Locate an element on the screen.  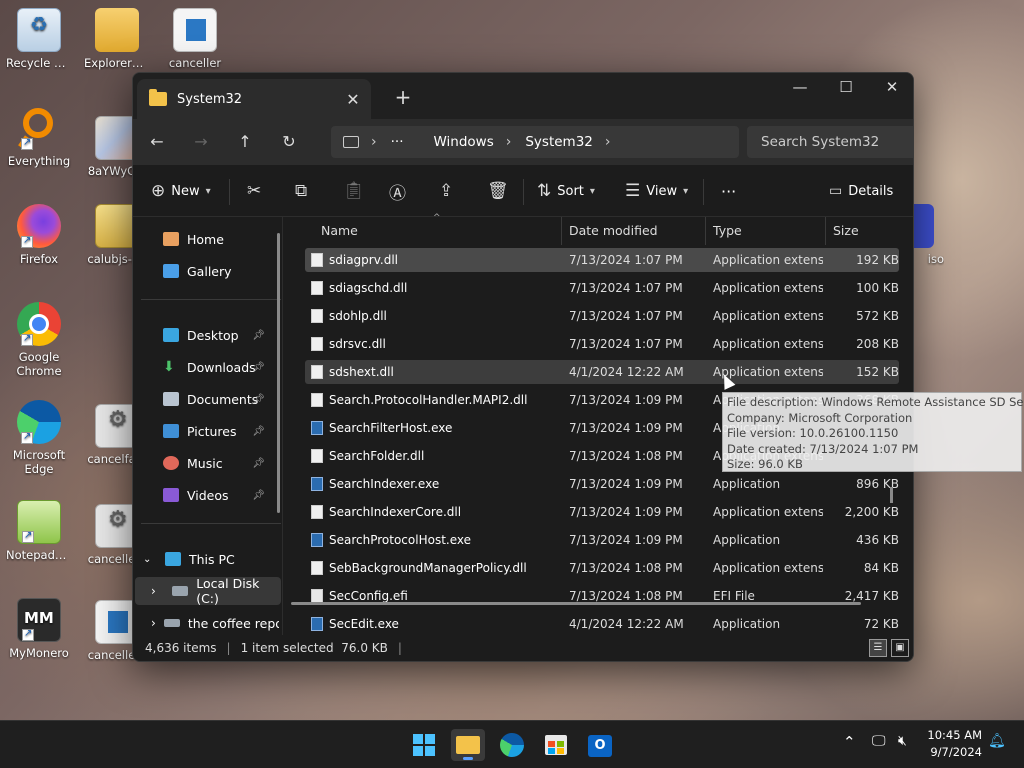
file-name: SecEdit.exe is located at coordinates (364, 624).